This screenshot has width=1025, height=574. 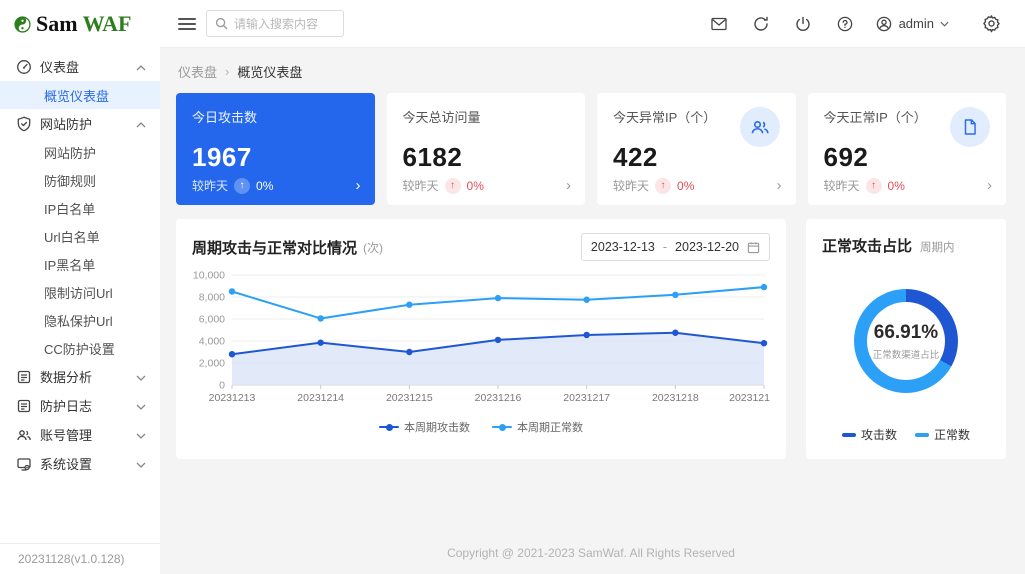 What do you see at coordinates (221, 23) in the screenshot?
I see `search-icon` at bounding box center [221, 23].